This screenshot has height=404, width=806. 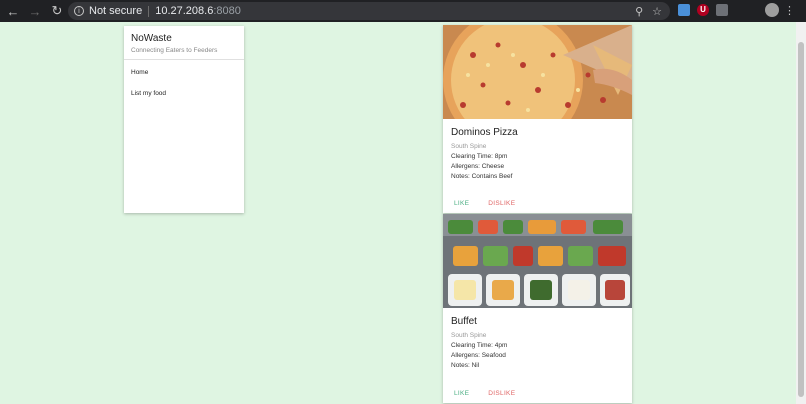 What do you see at coordinates (537, 261) in the screenshot?
I see `buffet-image` at bounding box center [537, 261].